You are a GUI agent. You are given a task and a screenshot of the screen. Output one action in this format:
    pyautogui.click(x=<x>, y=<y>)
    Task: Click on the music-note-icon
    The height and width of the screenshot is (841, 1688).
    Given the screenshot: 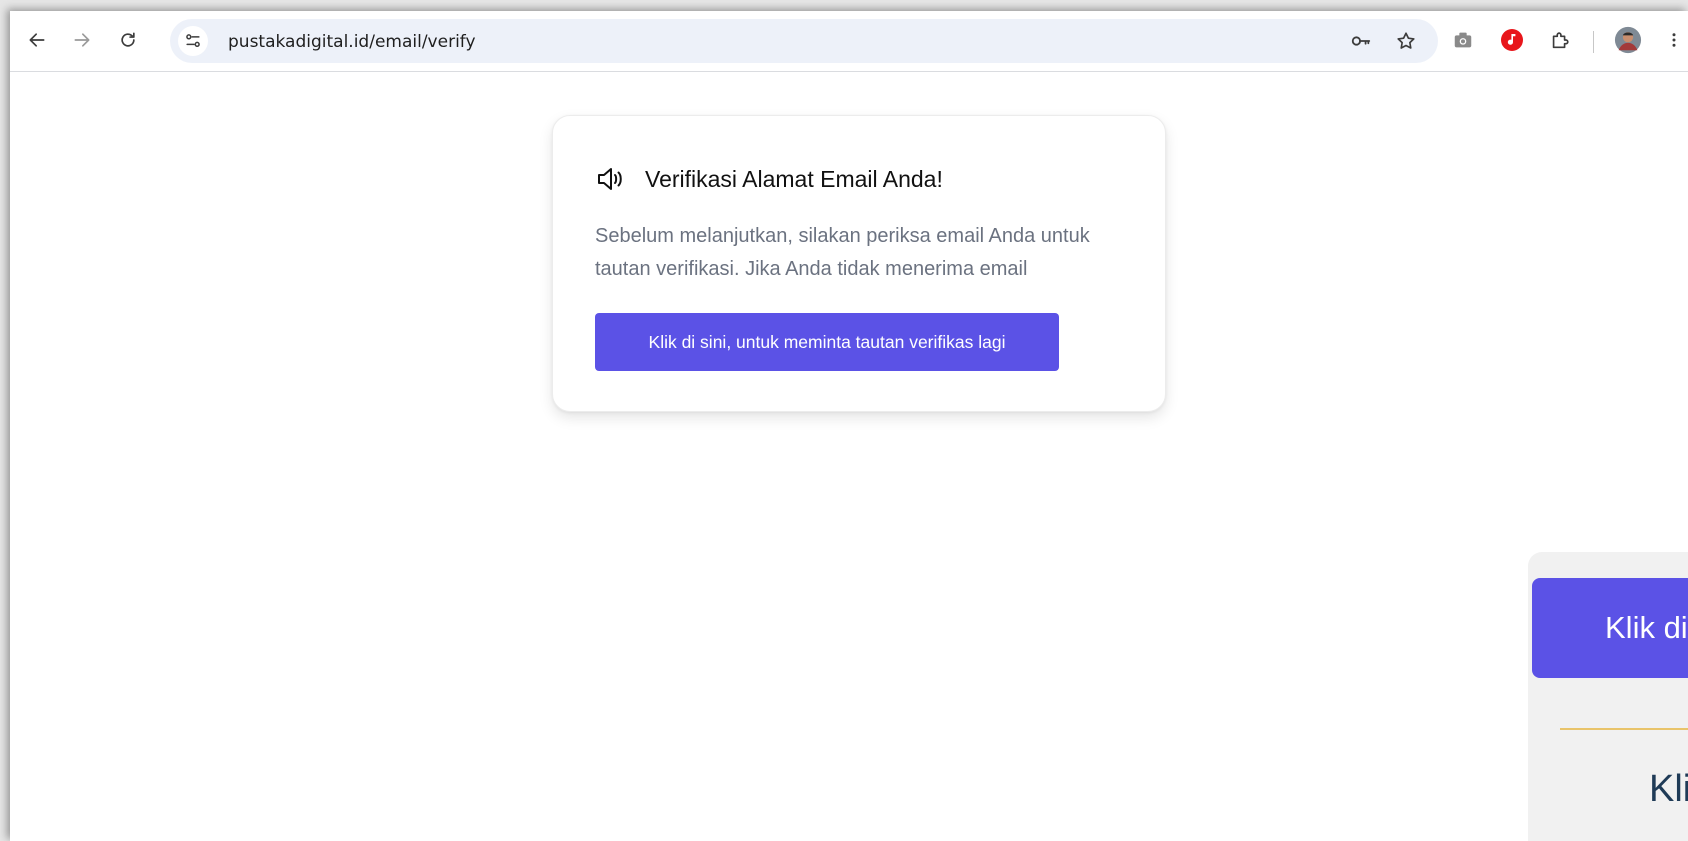 What is the action you would take?
    pyautogui.click(x=1512, y=40)
    